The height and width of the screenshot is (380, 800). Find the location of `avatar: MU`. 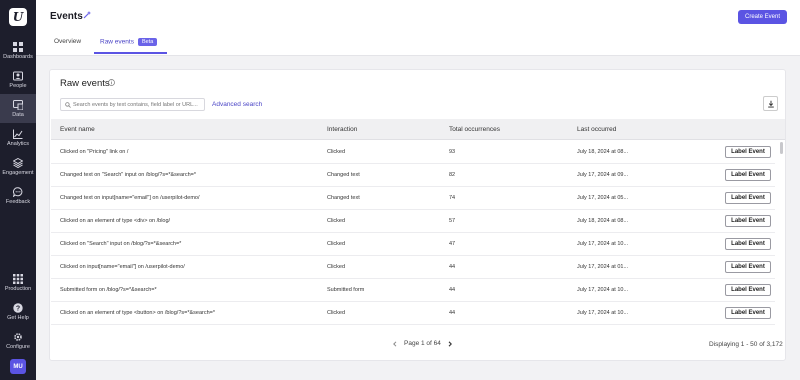

avatar: MU is located at coordinates (18, 366).